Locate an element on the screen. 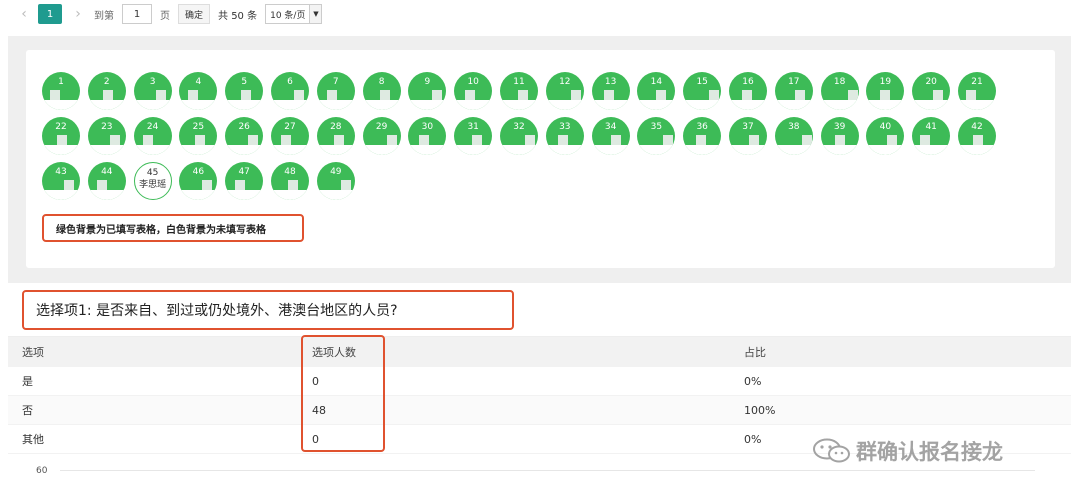  participant-circle: 47 is located at coordinates (244, 181).